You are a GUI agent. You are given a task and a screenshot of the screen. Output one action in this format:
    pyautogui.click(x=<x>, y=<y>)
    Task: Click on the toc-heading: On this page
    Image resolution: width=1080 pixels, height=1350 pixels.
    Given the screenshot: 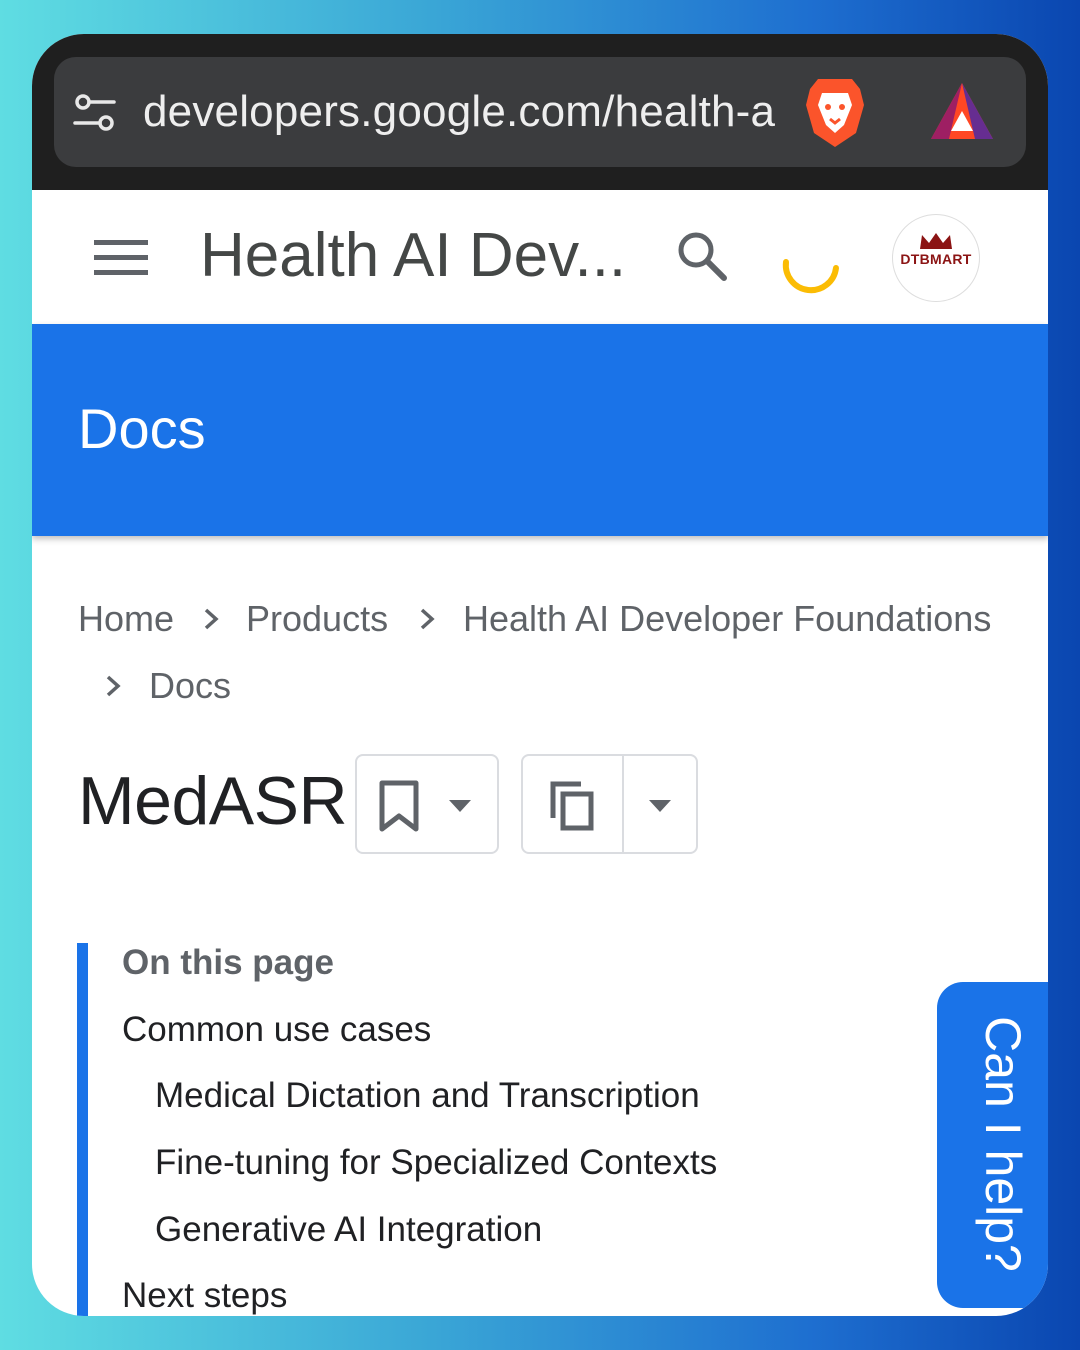 What is the action you would take?
    pyautogui.click(x=228, y=962)
    